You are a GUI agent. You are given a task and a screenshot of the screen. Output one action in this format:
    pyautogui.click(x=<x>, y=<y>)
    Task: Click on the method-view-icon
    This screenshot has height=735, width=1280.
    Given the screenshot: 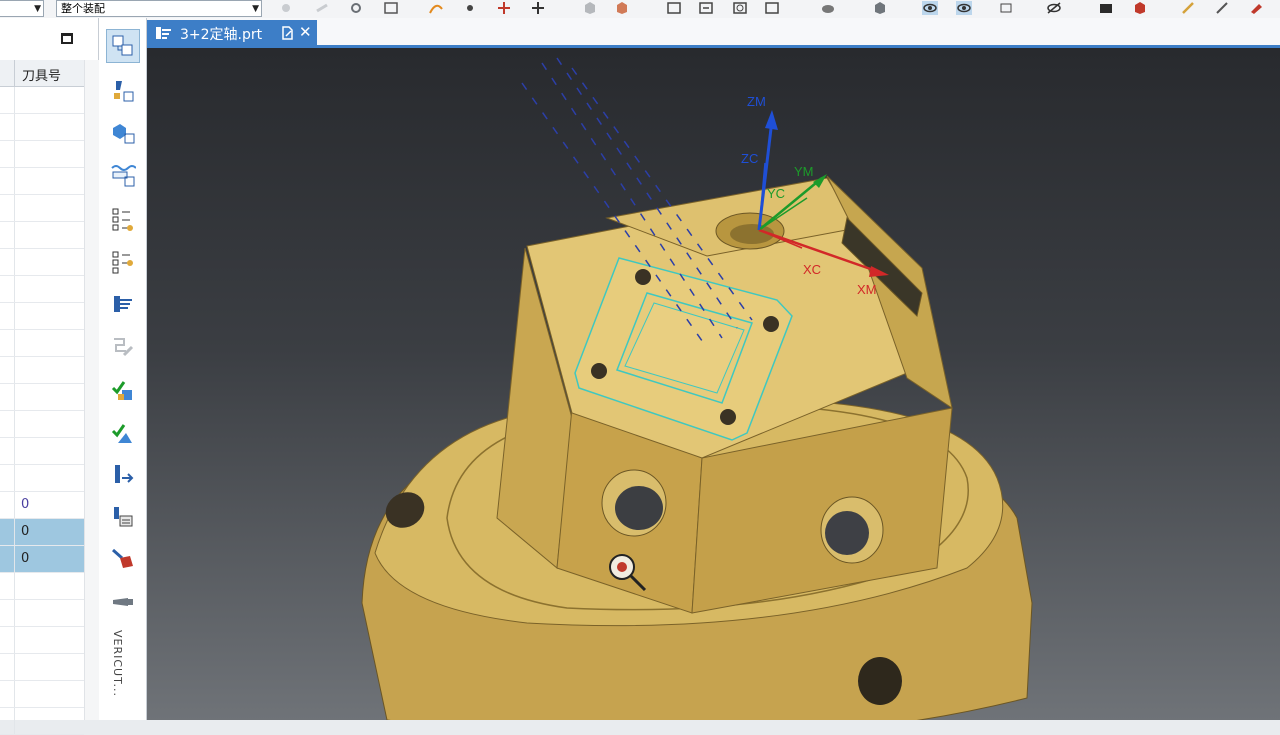 What is the action you would take?
    pyautogui.click(x=123, y=176)
    